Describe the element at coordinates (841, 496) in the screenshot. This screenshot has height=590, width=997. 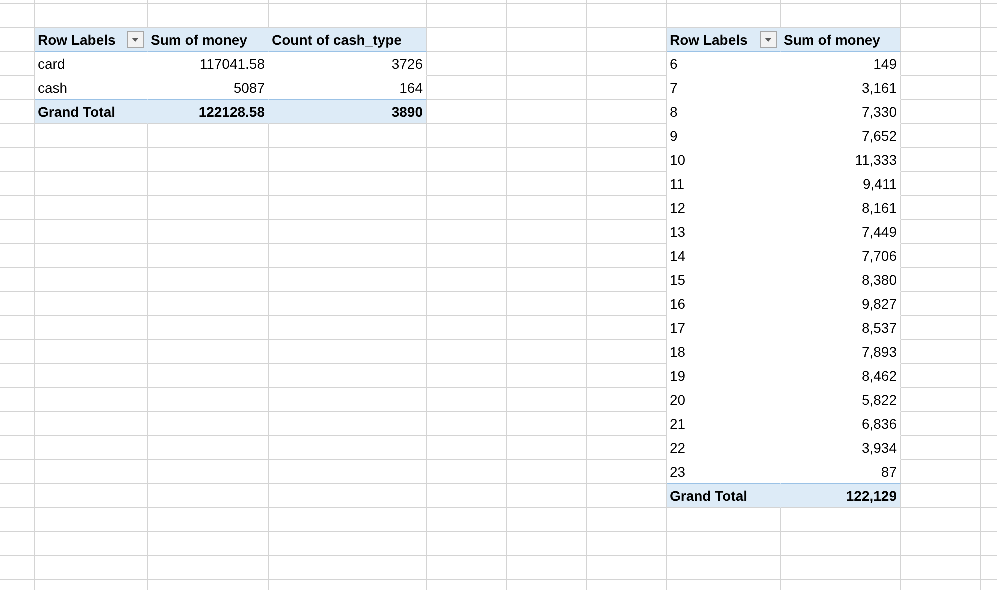
I see `grand-total-value: 122,129` at that location.